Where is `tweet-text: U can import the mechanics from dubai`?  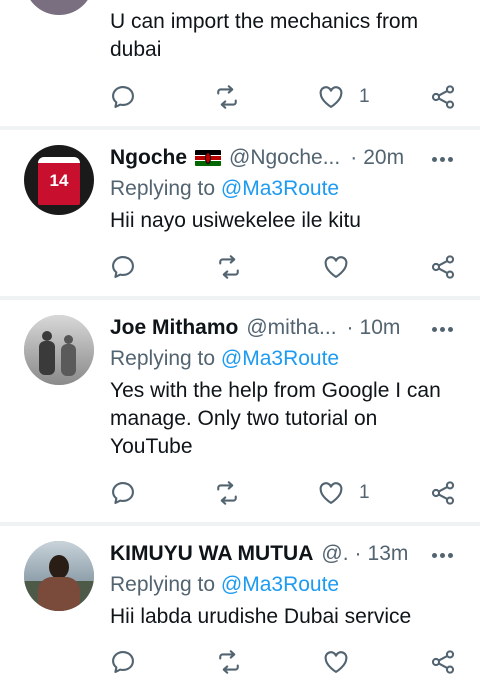 tweet-text: U can import the mechanics from dubai is located at coordinates (264, 35).